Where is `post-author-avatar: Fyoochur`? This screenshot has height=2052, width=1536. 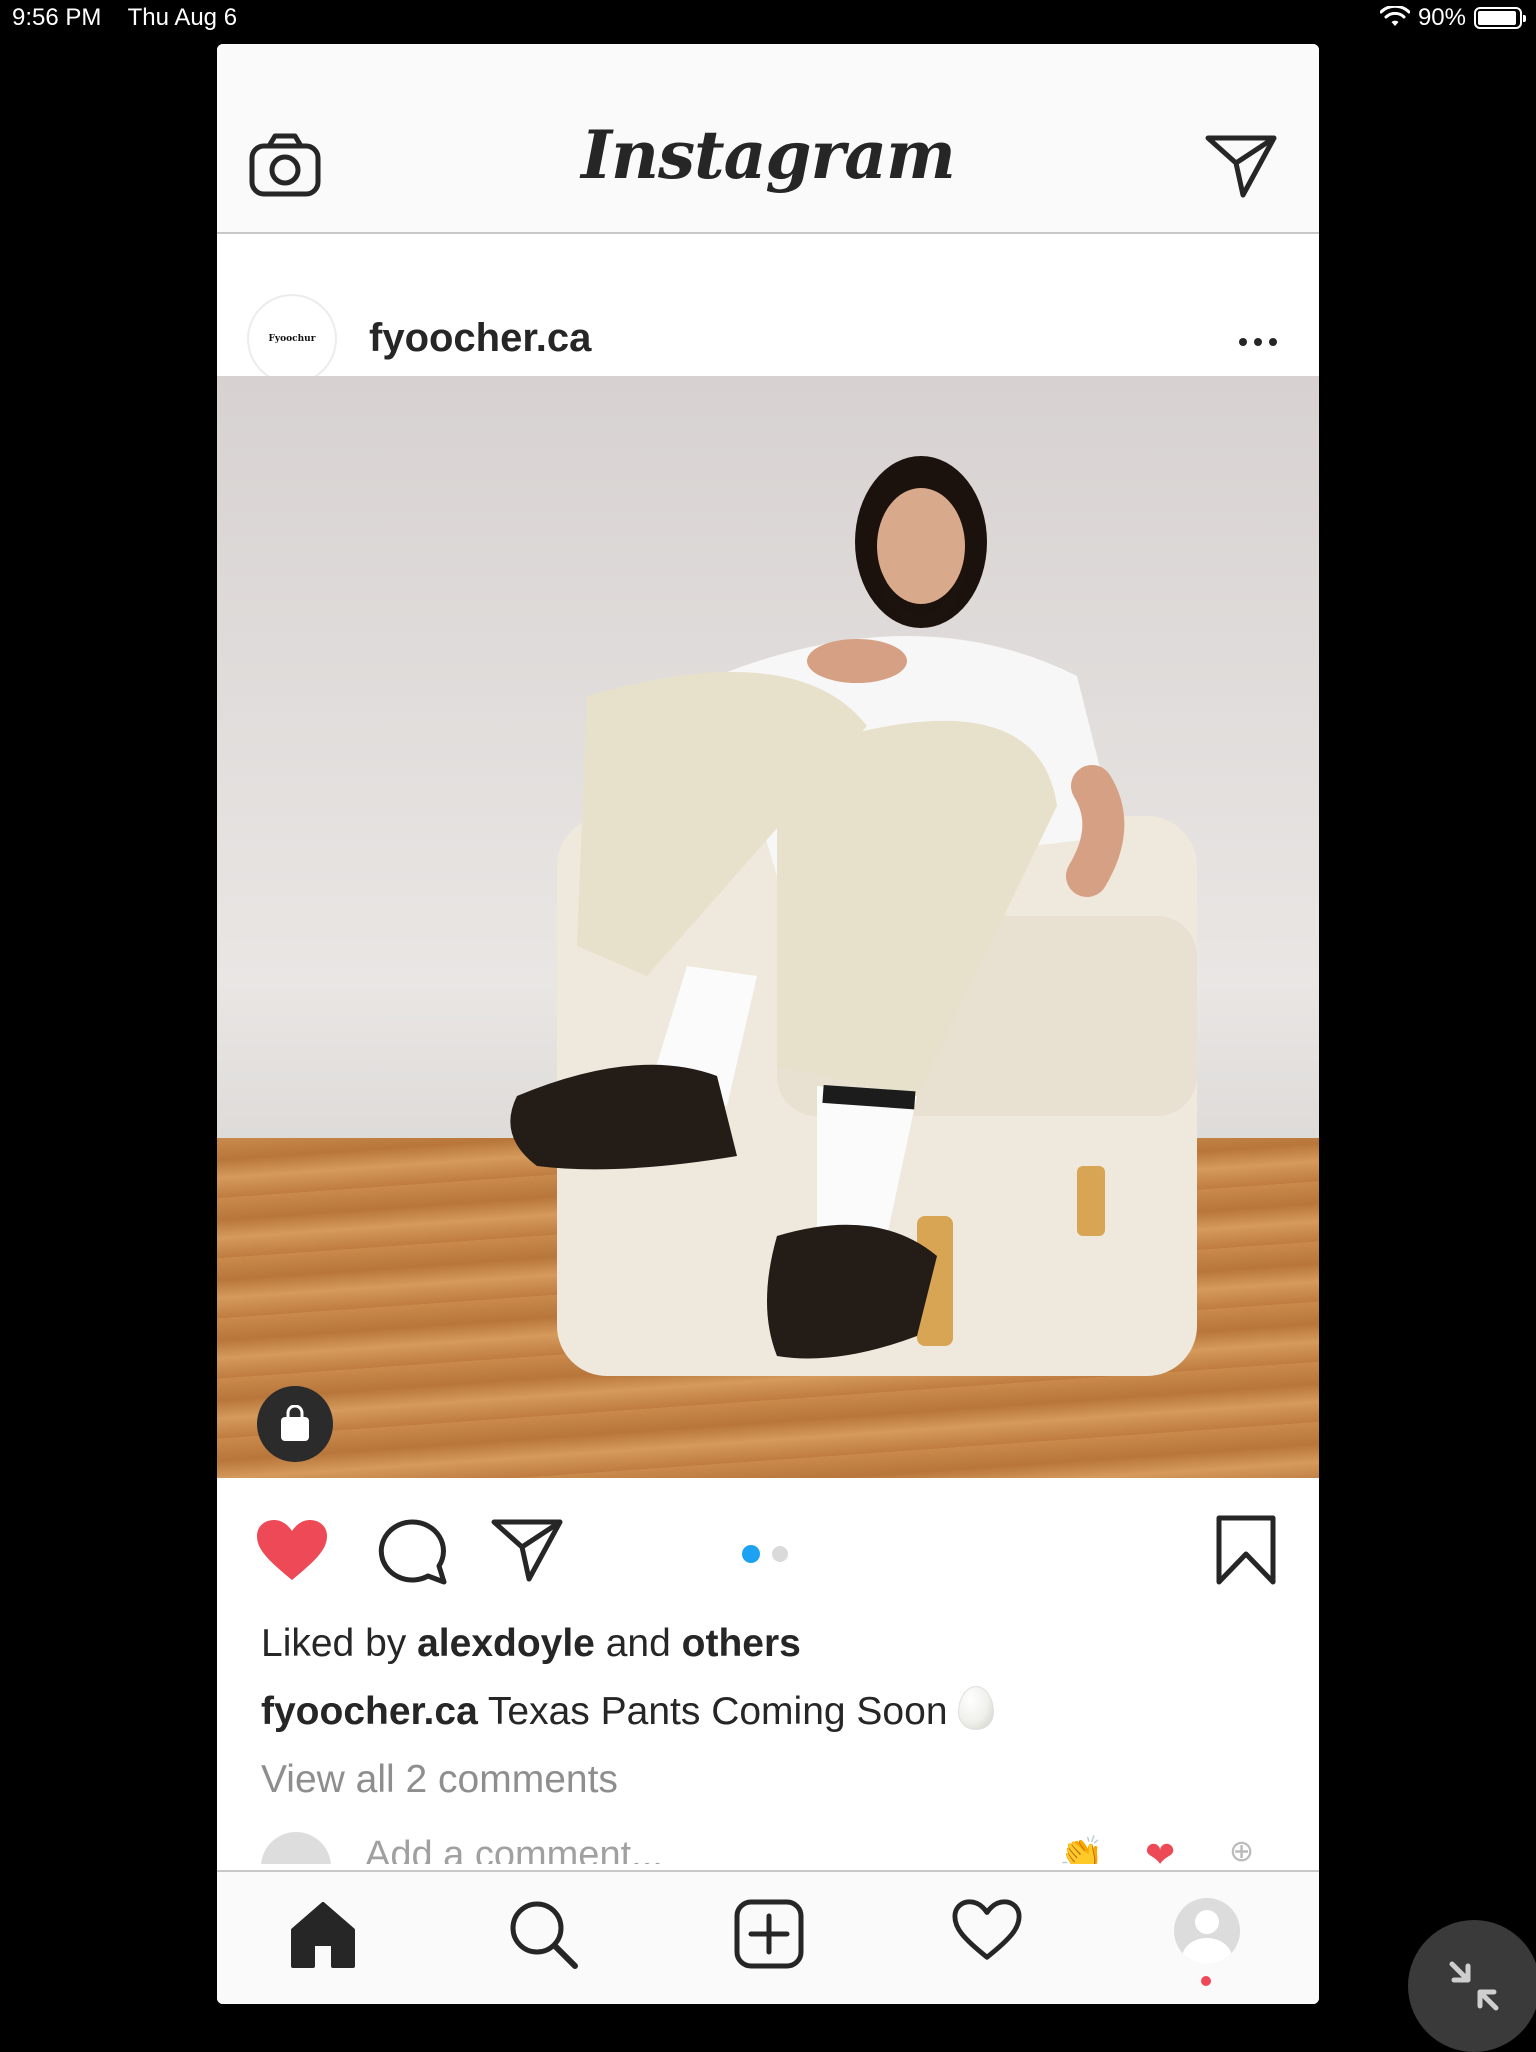
post-author-avatar: Fyoochur is located at coordinates (292, 339).